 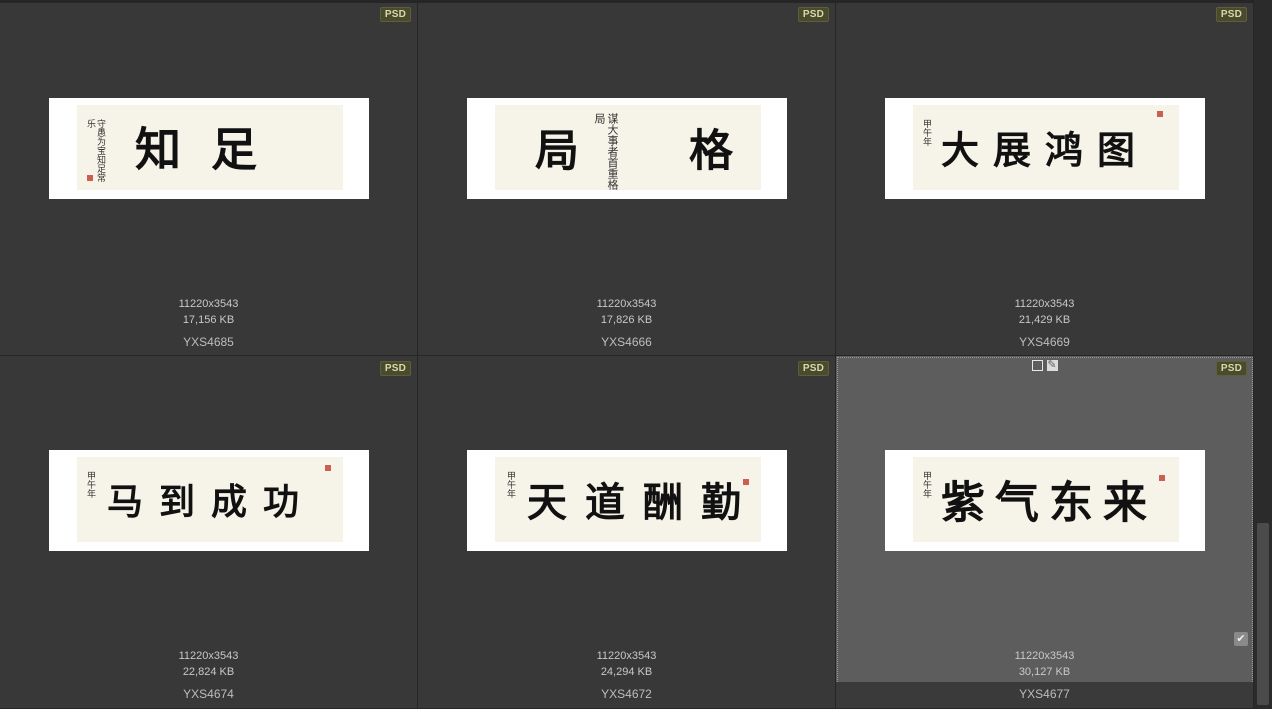 What do you see at coordinates (1044, 694) in the screenshot?
I see `file-name: YXS4677` at bounding box center [1044, 694].